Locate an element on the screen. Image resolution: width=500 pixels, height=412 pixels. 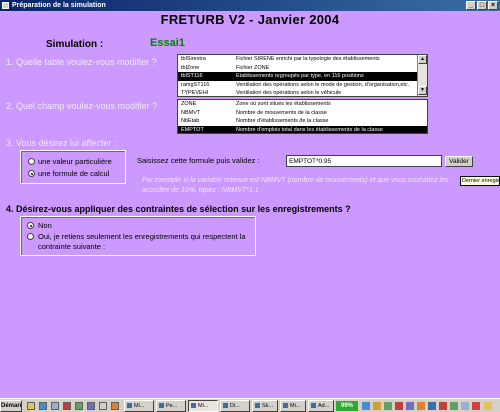
scroll-down-arrow-icon: ▼ is located at coordinates (422, 90).